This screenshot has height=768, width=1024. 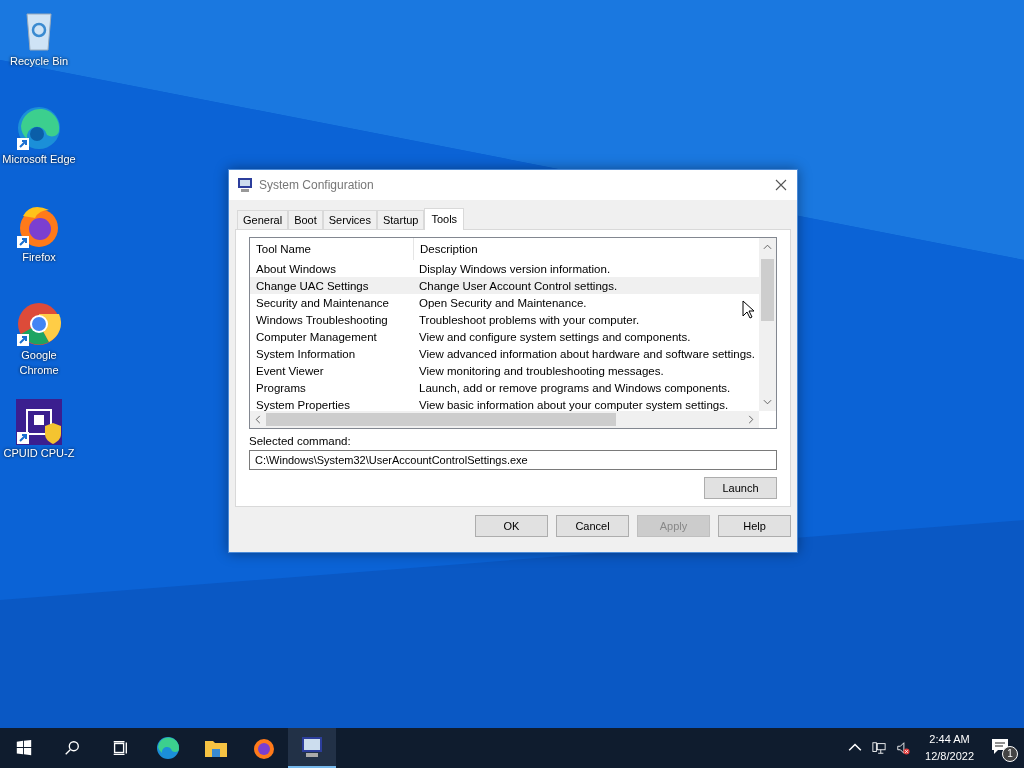 What do you see at coordinates (748, 309) in the screenshot?
I see `mouse-cursor-icon` at bounding box center [748, 309].